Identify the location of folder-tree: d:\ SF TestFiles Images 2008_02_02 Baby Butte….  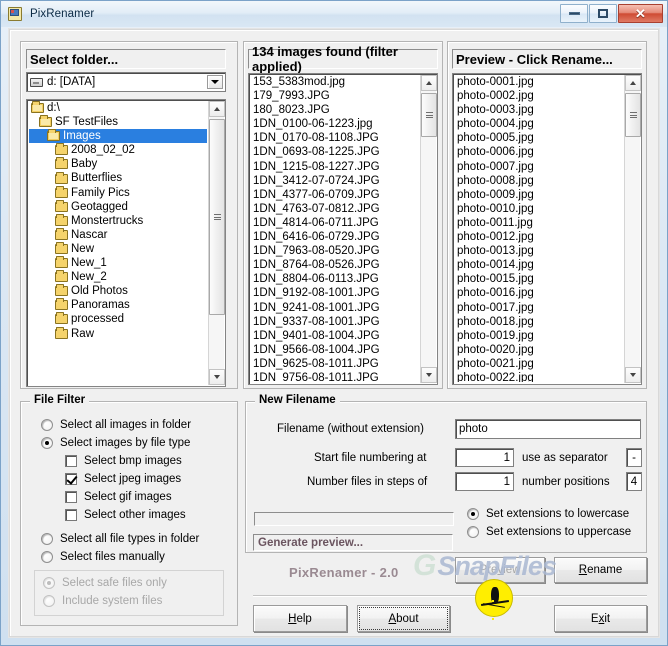
(126, 243).